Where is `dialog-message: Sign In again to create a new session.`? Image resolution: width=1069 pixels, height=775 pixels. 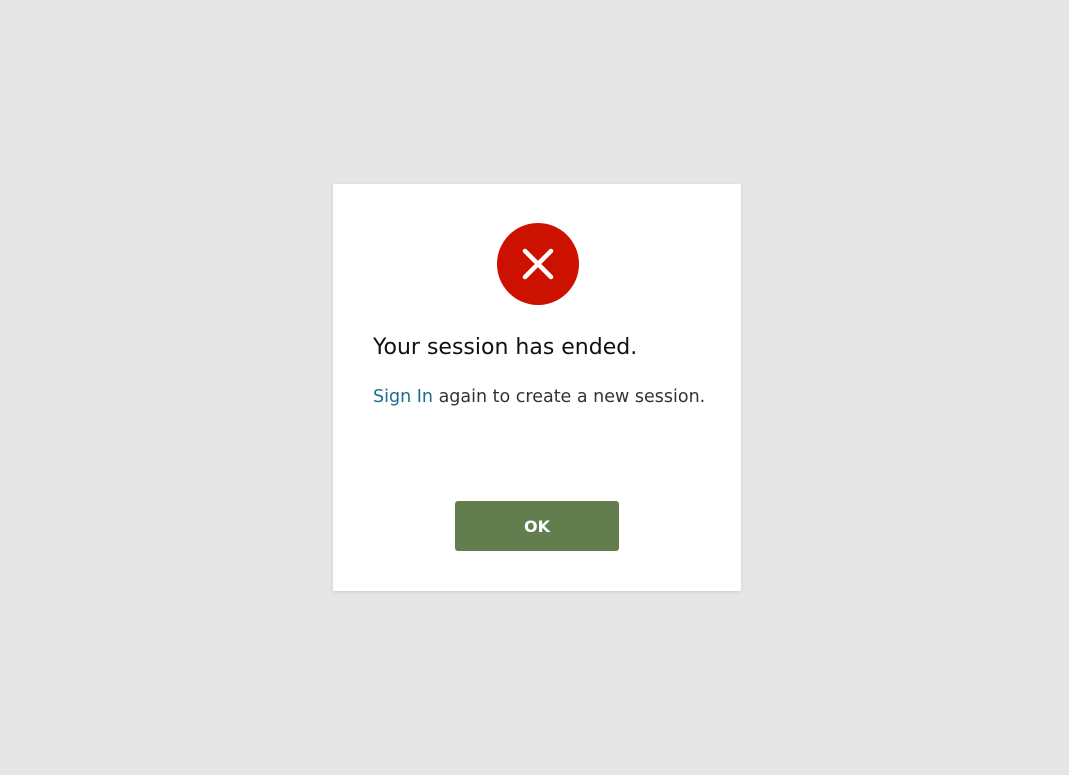
dialog-message: Sign In again to create a new session. is located at coordinates (539, 397).